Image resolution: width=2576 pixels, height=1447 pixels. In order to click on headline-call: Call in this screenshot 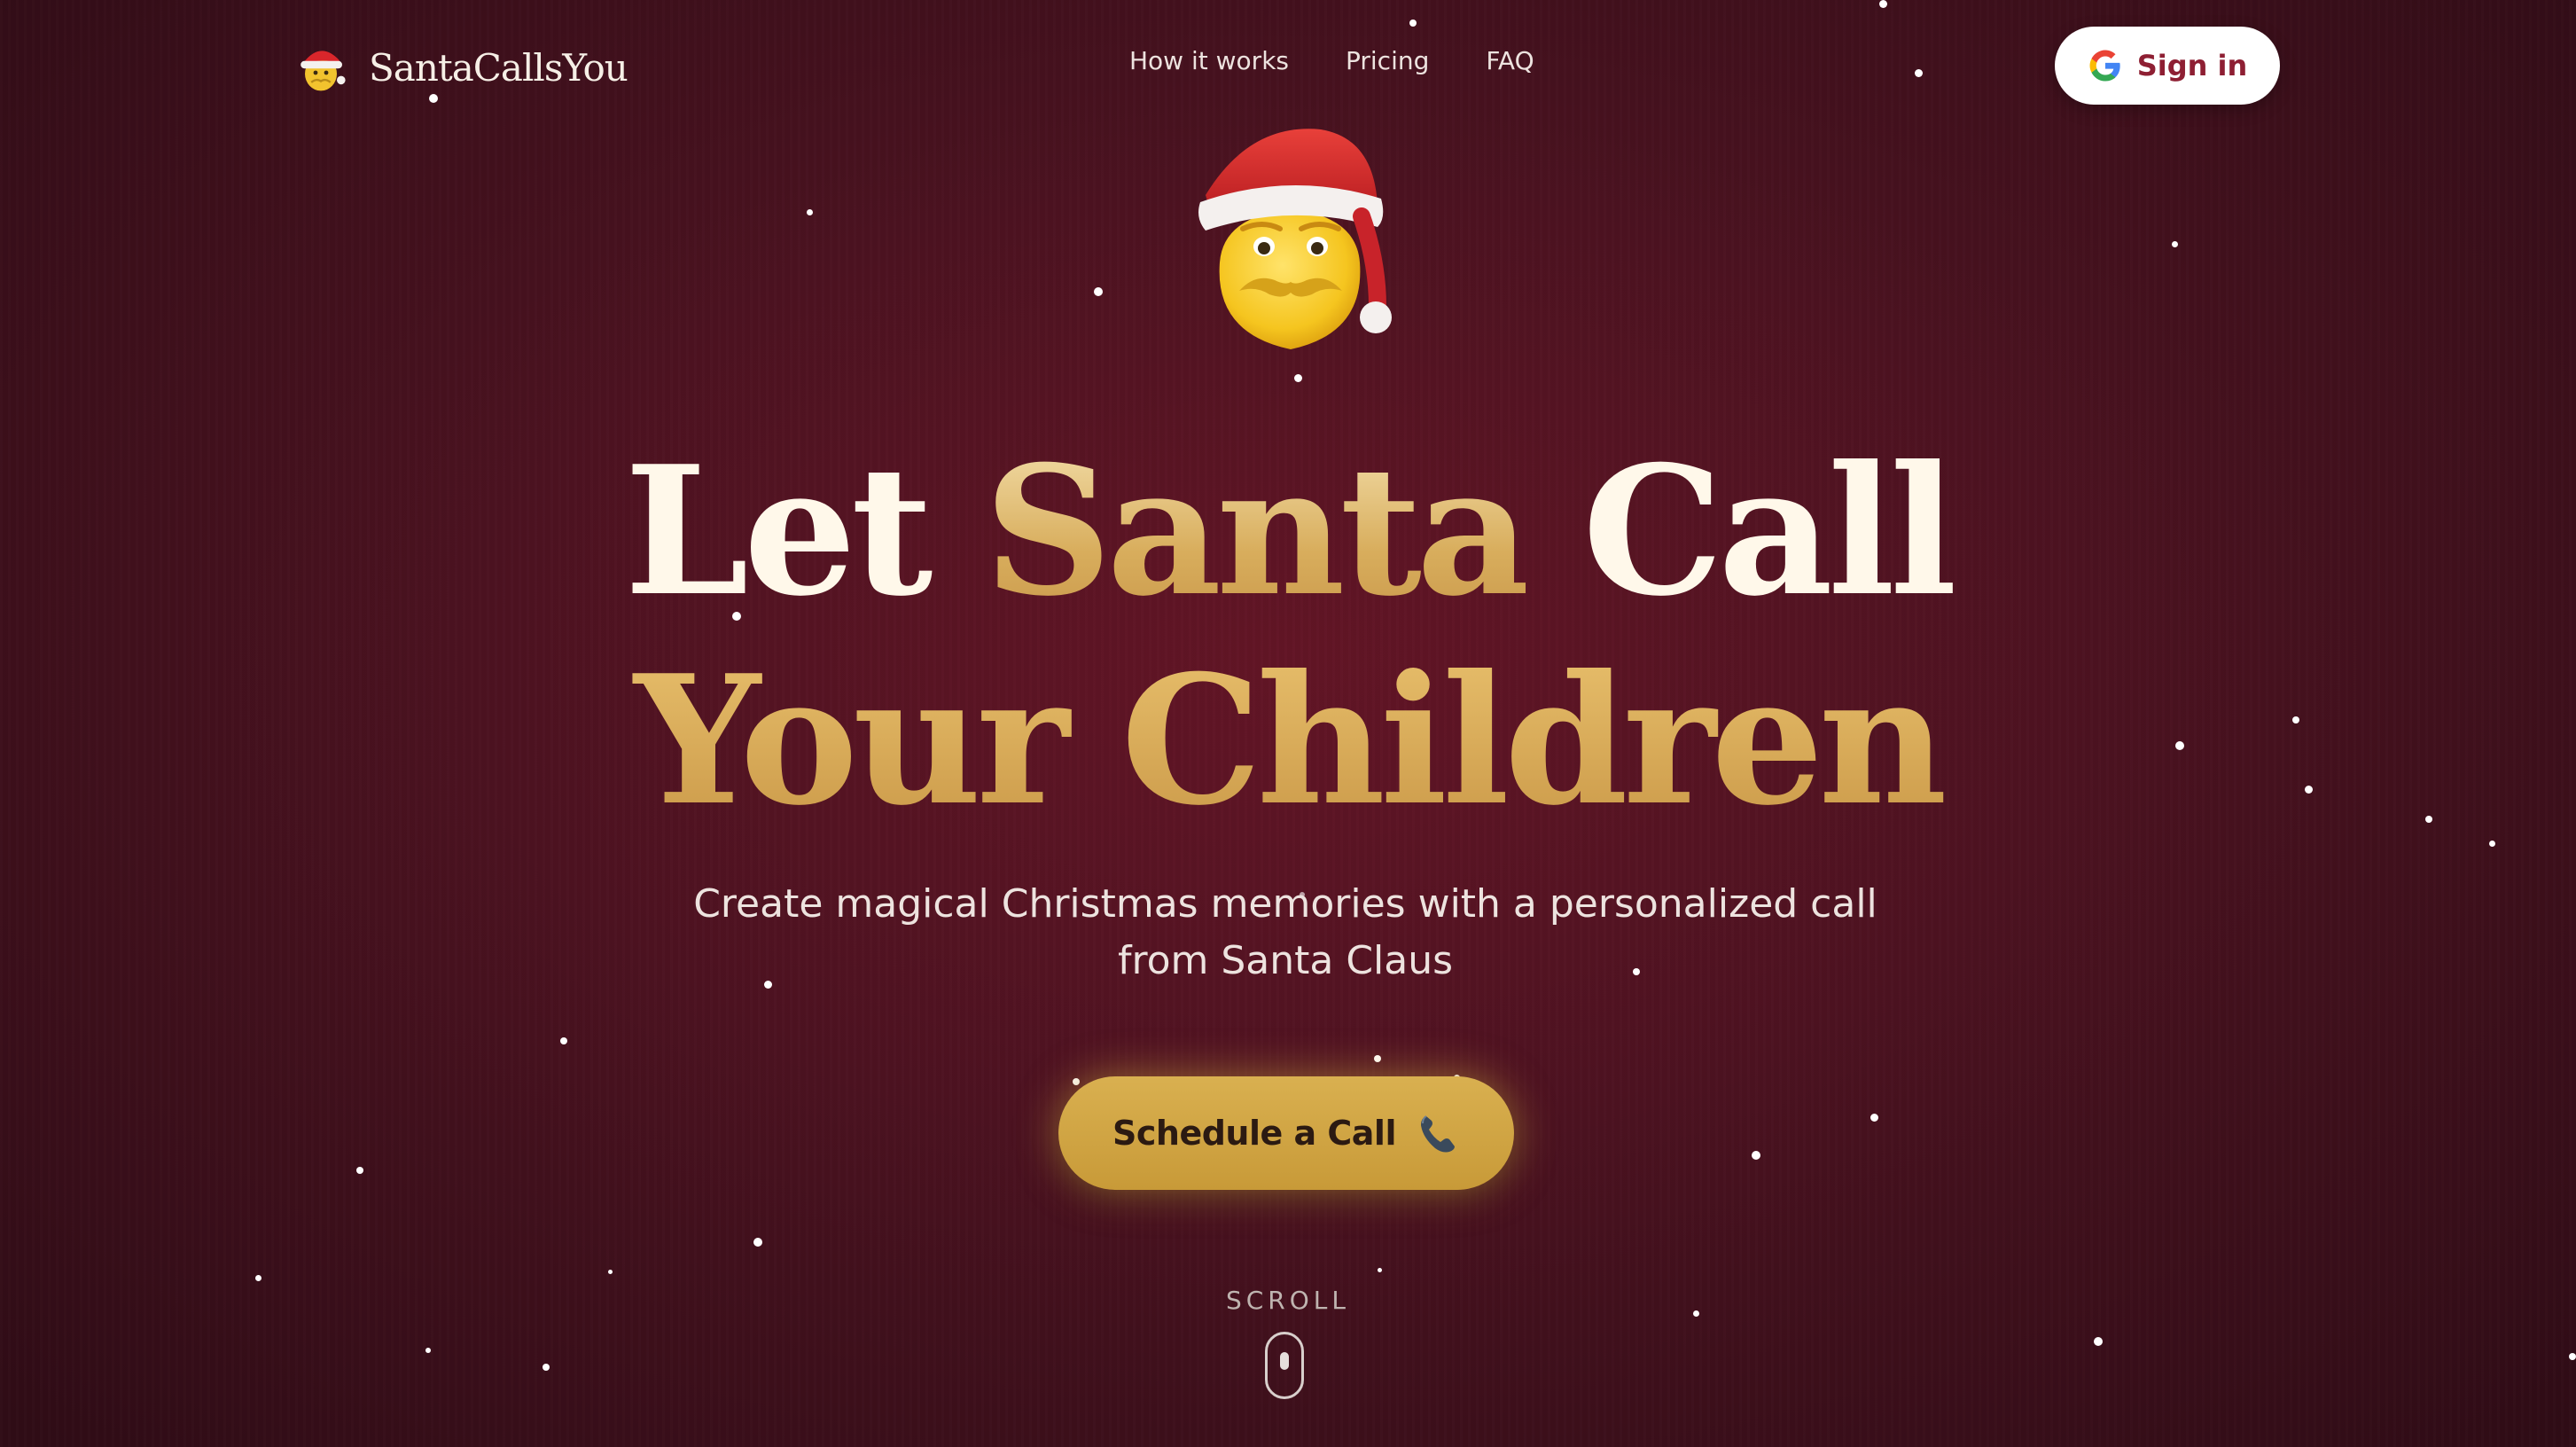, I will do `click(1741, 531)`.